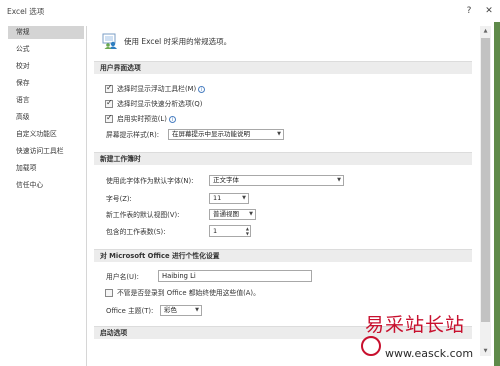  What do you see at coordinates (142, 119) in the screenshot?
I see `live-preview-label: 启用实时预览(L)` at bounding box center [142, 119].